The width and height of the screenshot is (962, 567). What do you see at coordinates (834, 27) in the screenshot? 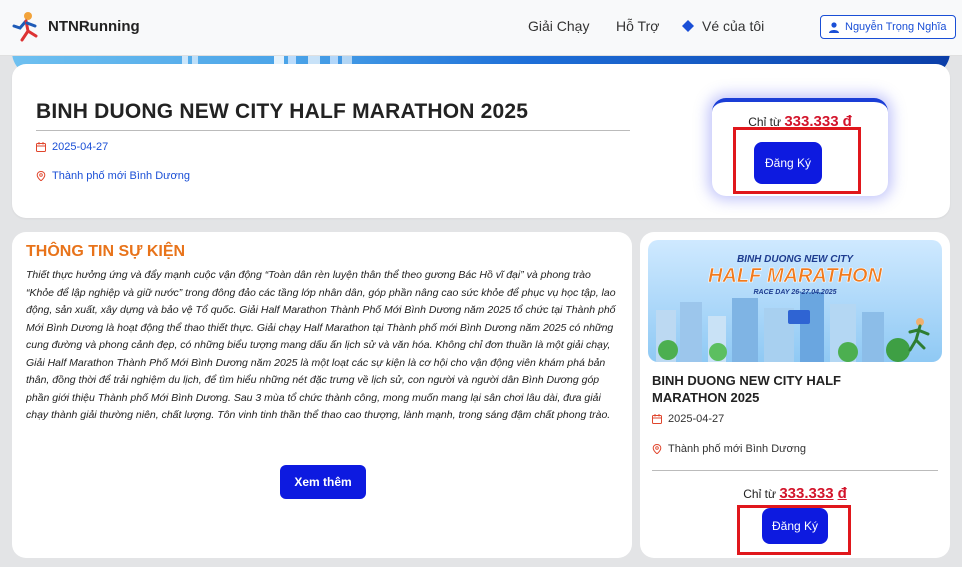
I see `user-icon` at bounding box center [834, 27].